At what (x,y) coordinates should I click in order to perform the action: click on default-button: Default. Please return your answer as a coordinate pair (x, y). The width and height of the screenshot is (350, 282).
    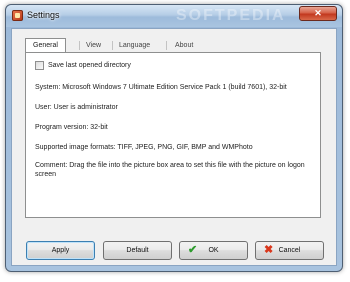
    Looking at the image, I should click on (137, 250).